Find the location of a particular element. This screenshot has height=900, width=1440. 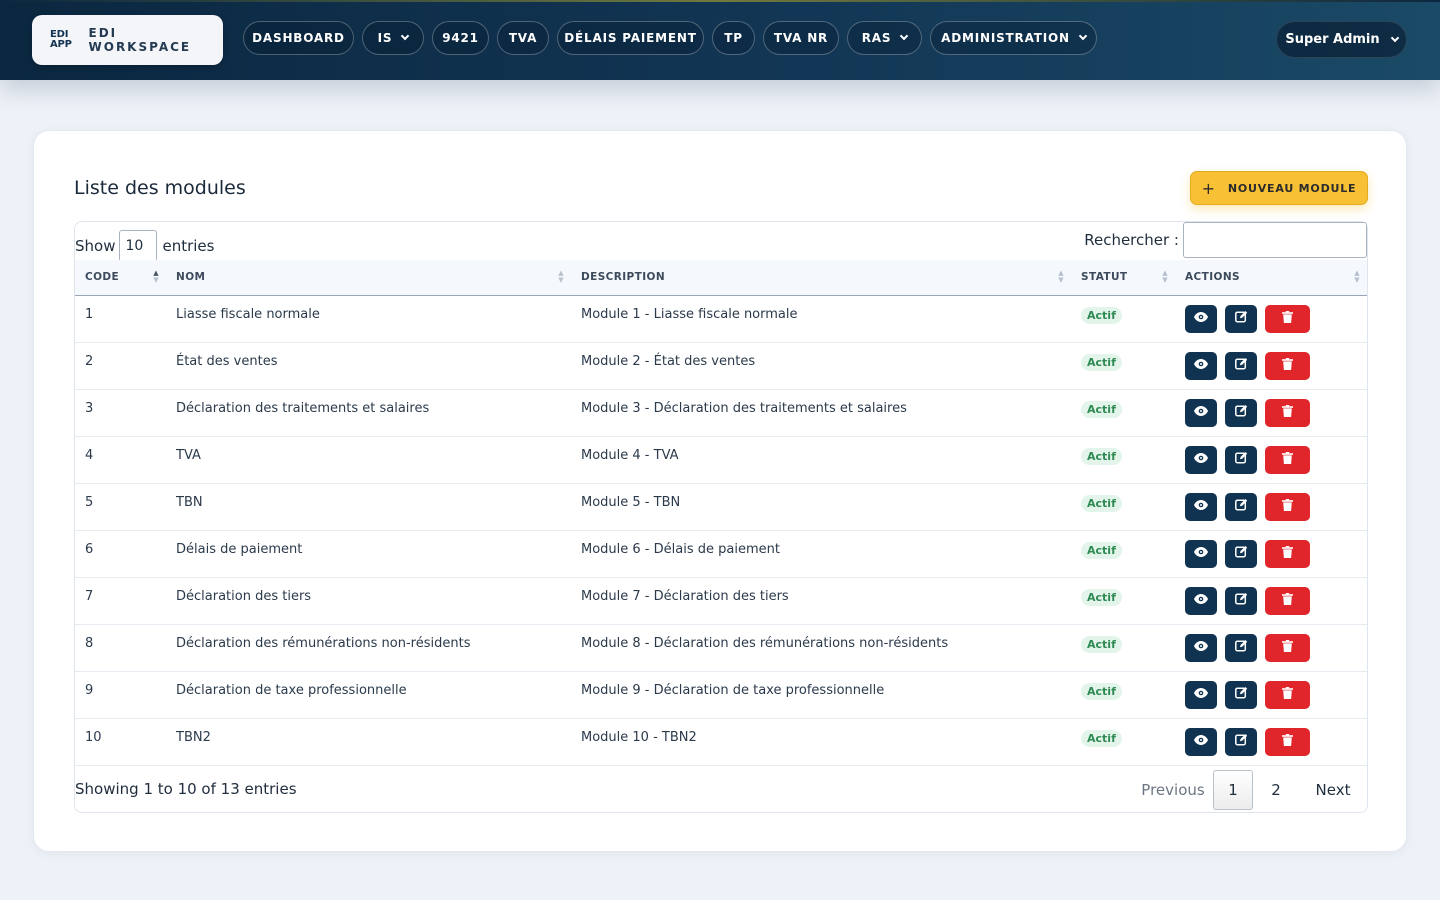

cell-description: Module 2 - État des ventes is located at coordinates (668, 361).